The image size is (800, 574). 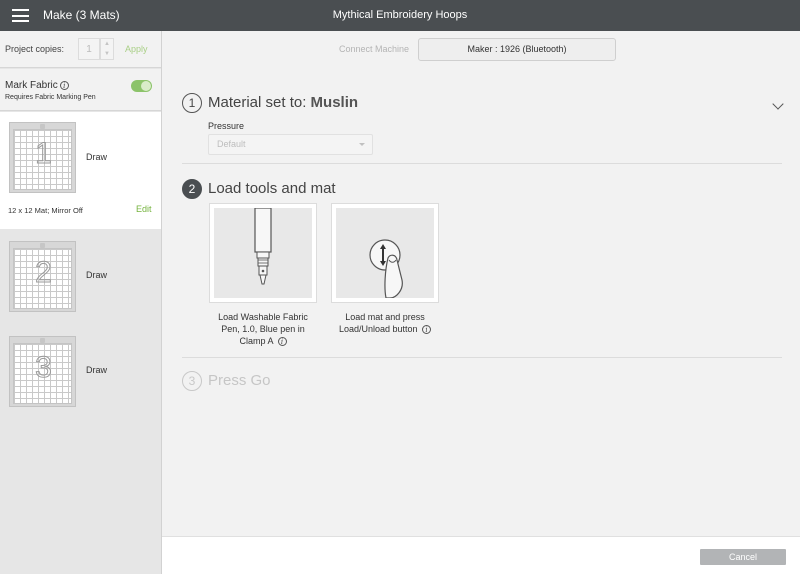 I want to click on project-copies-row: Project copies: ▲ ▼ Apply, so click(x=80, y=49).